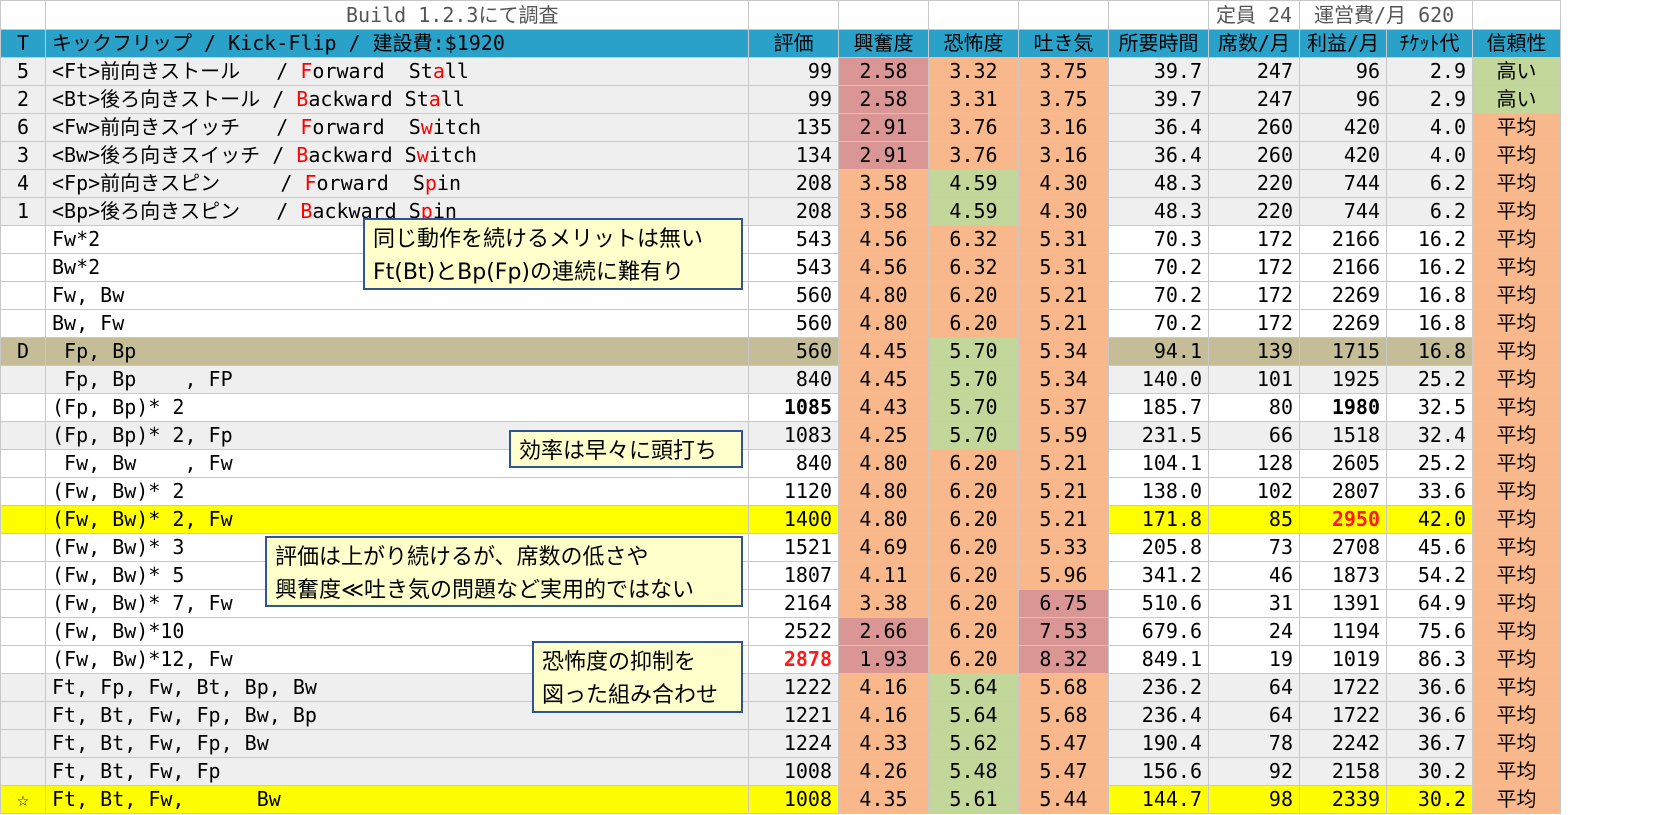  What do you see at coordinates (1254, 15) in the screenshot?
I see `capacity-label: 定員 24` at bounding box center [1254, 15].